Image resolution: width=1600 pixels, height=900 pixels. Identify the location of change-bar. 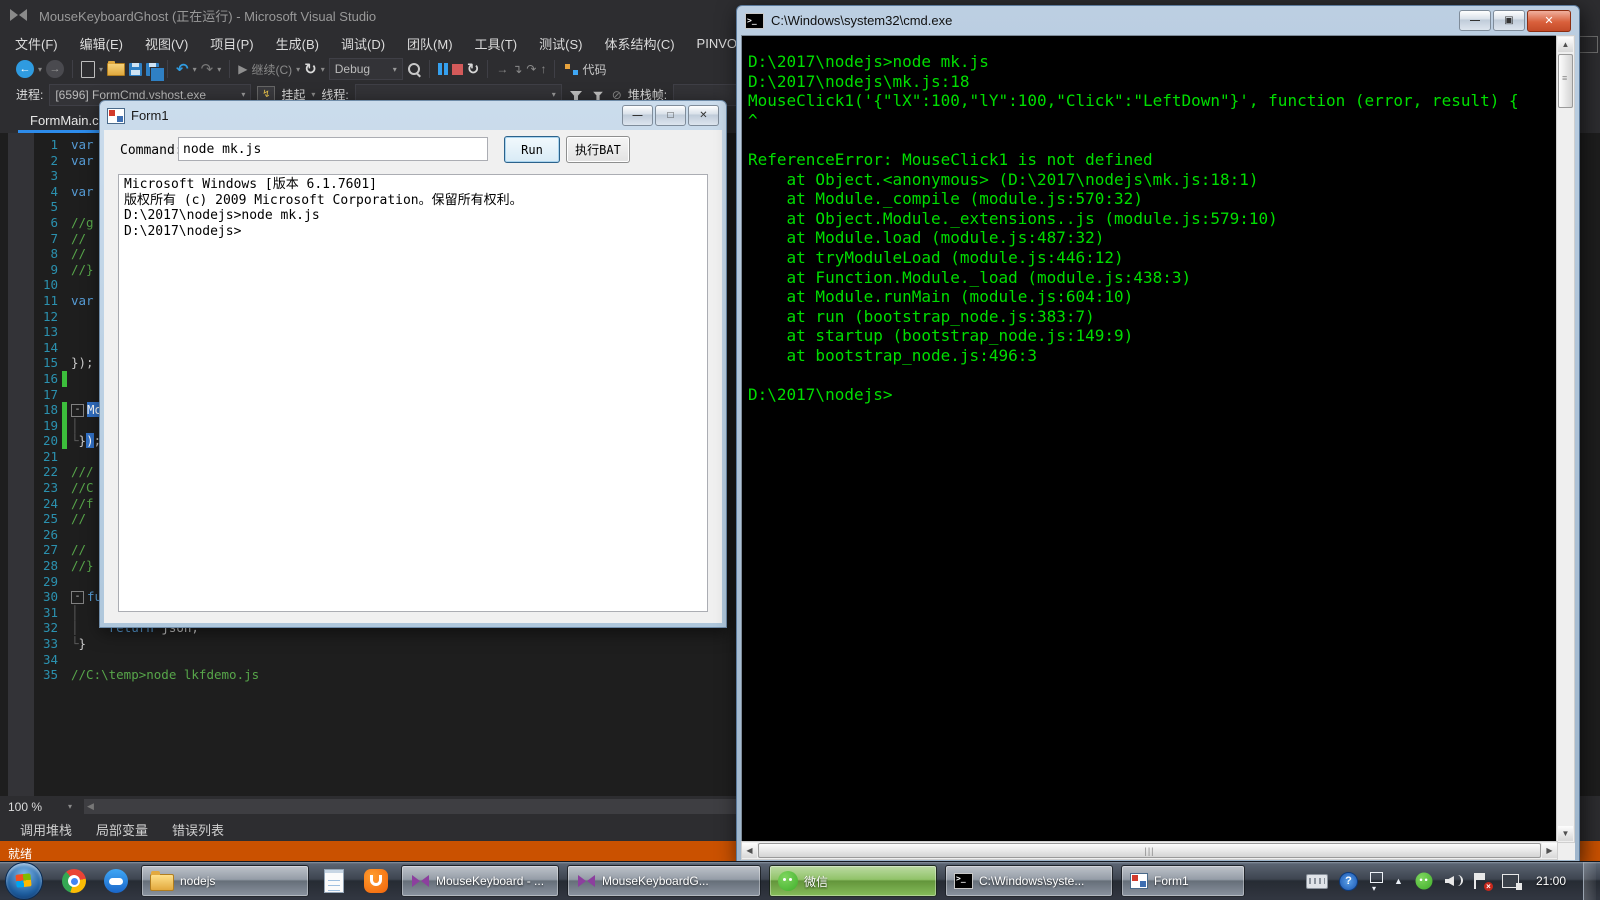
(64, 441).